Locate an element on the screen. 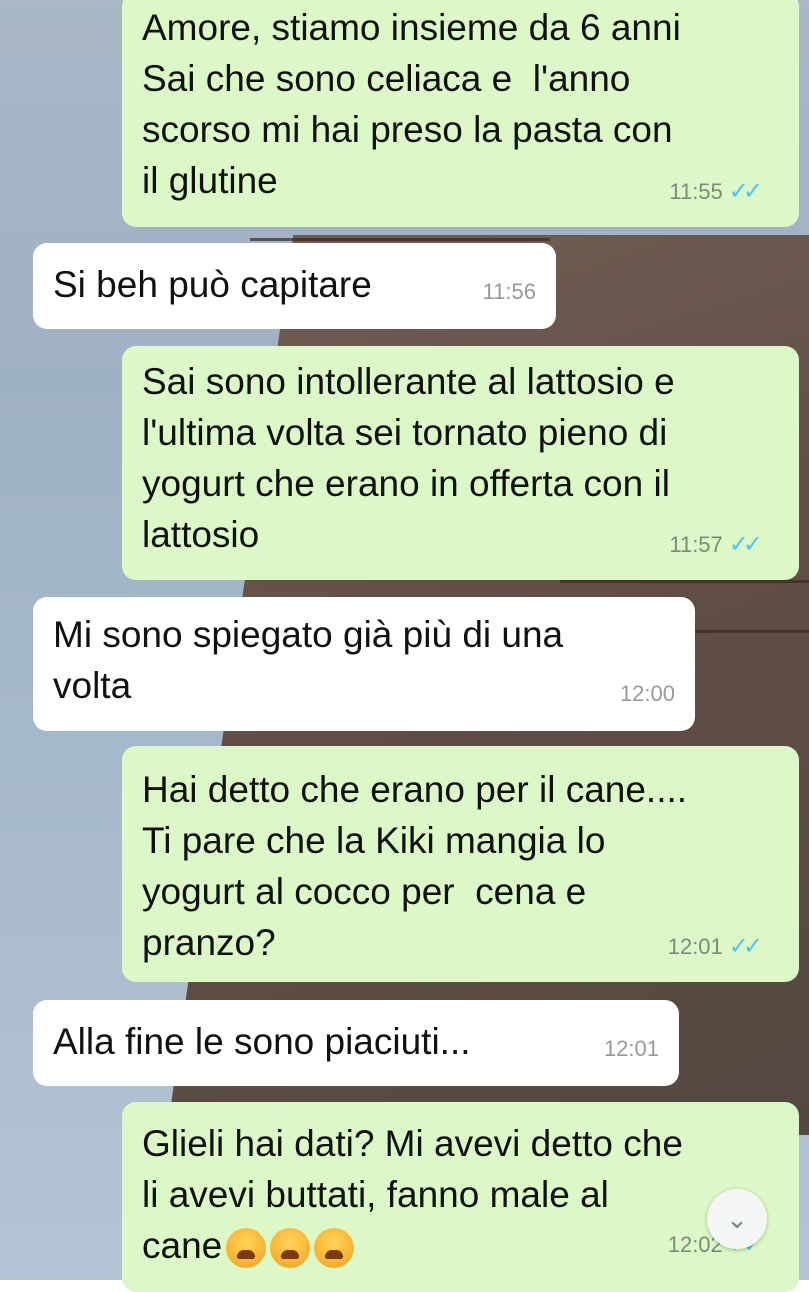 Image resolution: width=809 pixels, height=1292 pixels. message-meta: 11:55 ✓✓ is located at coordinates (716, 191).